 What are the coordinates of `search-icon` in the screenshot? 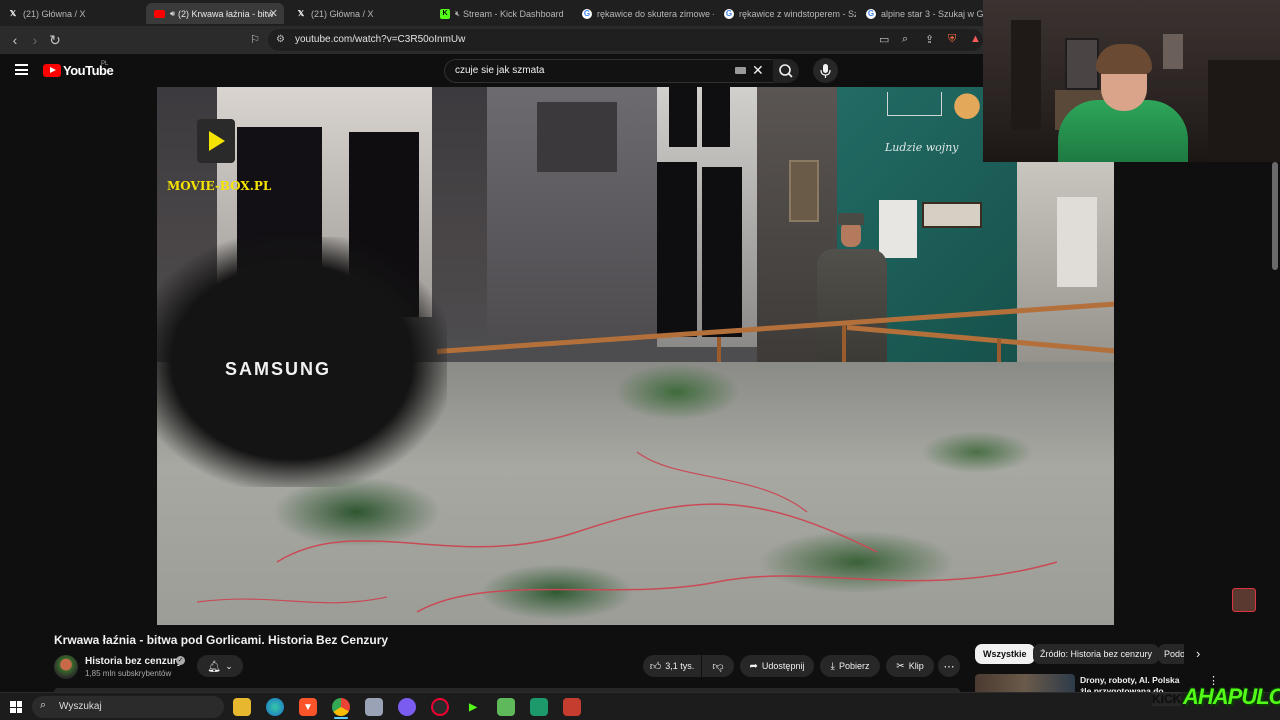 It's located at (786, 71).